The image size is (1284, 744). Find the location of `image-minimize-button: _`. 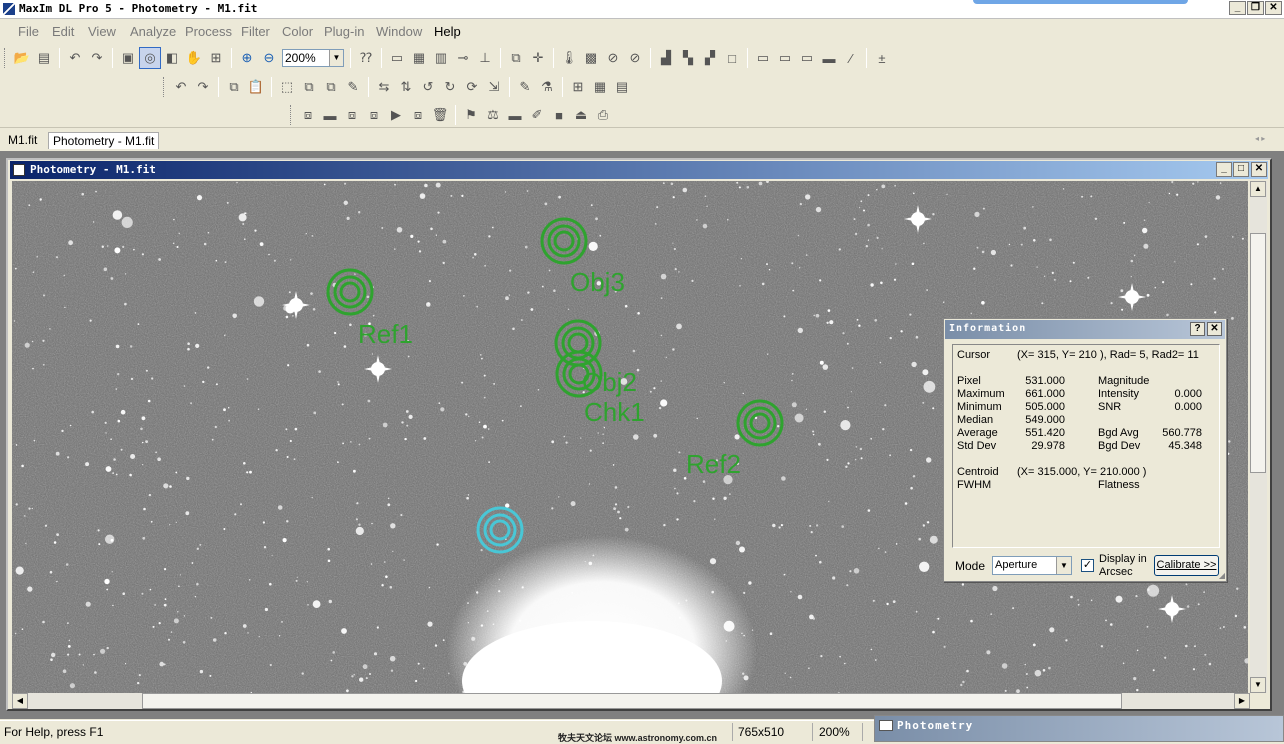

image-minimize-button: _ is located at coordinates (1224, 169).